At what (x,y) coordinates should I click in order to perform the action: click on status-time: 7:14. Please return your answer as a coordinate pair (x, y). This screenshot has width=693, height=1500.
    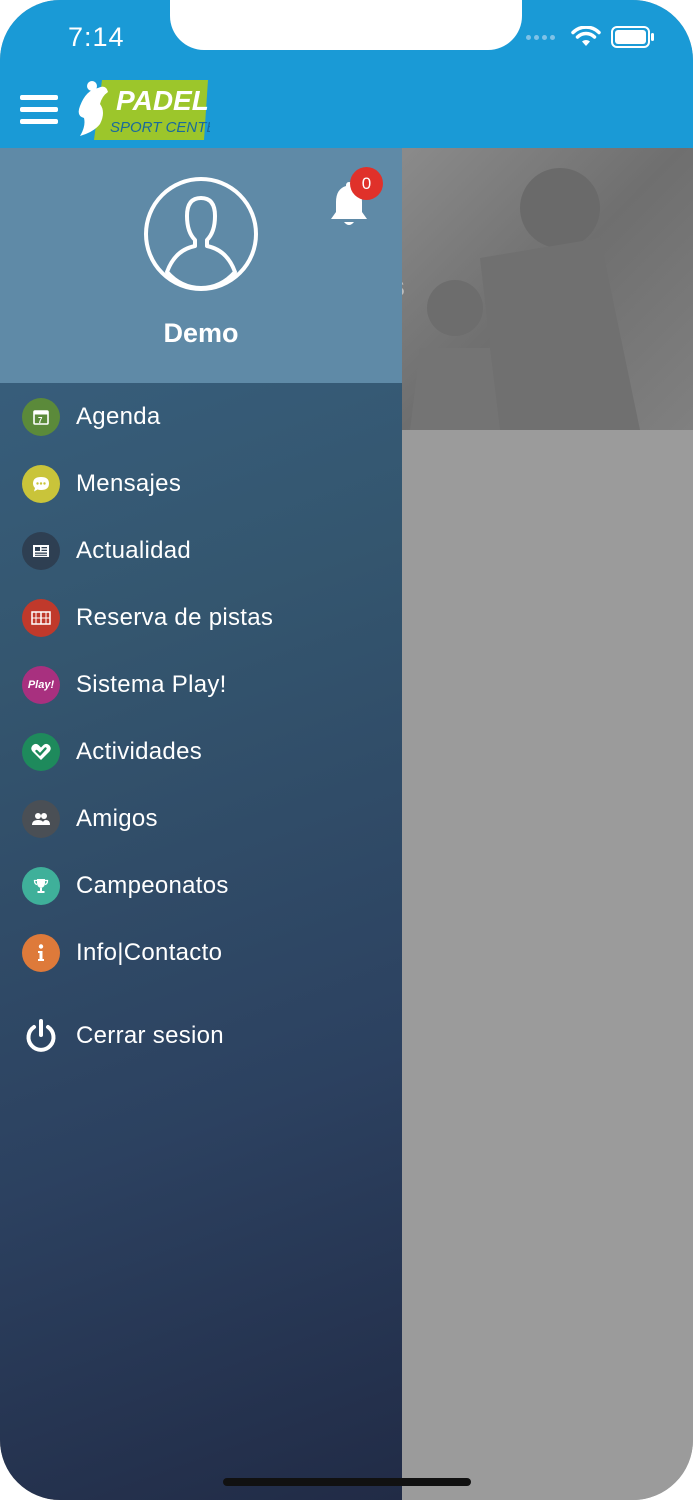
    Looking at the image, I should click on (96, 37).